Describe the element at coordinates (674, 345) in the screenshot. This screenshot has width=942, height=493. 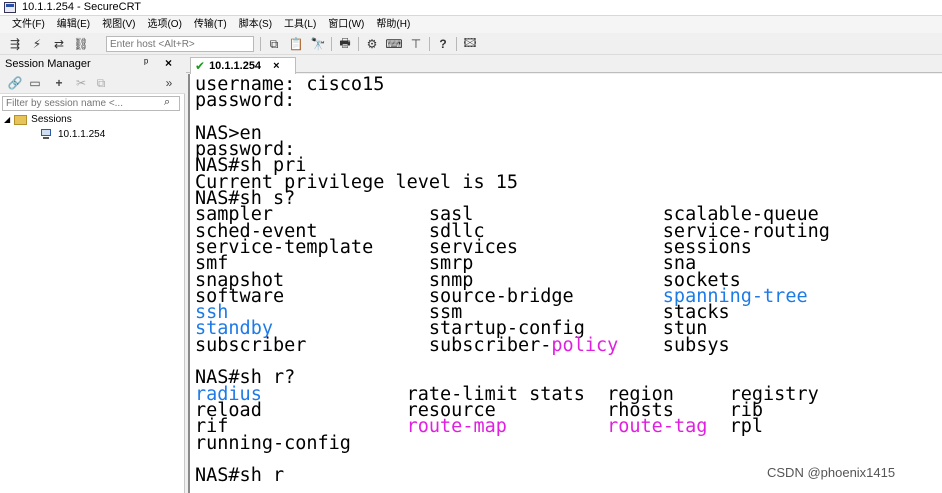
I see `terminal-segment: subsys` at that location.